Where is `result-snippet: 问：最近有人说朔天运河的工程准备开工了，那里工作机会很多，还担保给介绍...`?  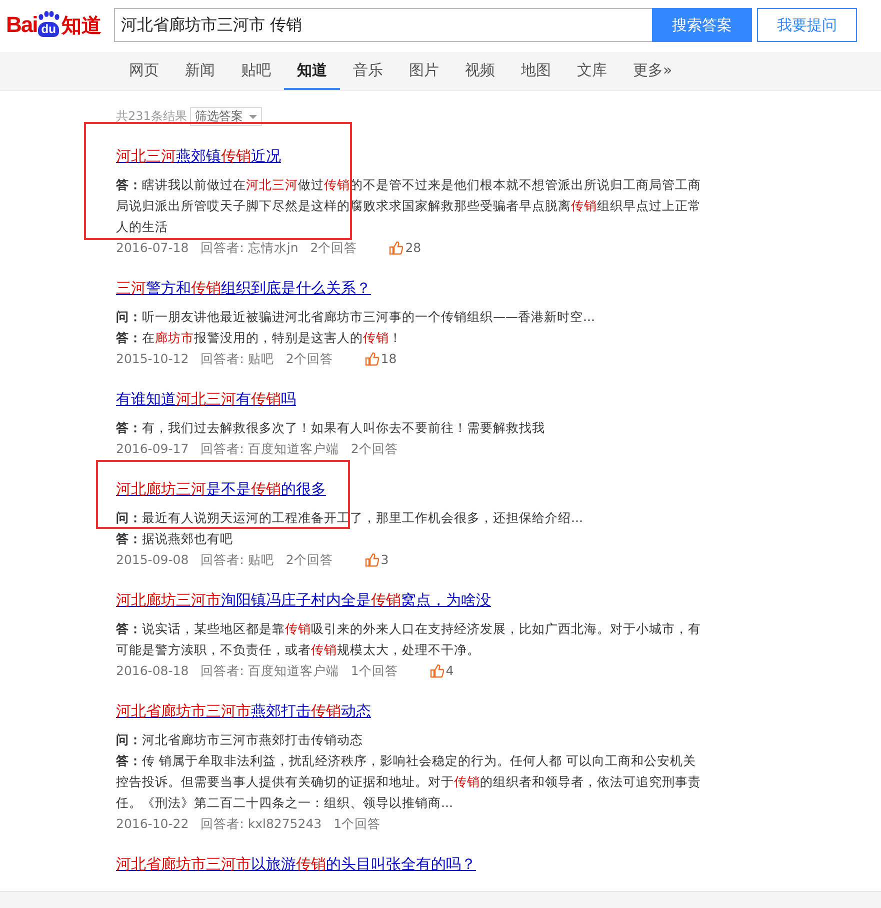 result-snippet: 问：最近有人说朔天运河的工程准备开工了，那里工作机会很多，还担保给介绍... is located at coordinates (350, 518).